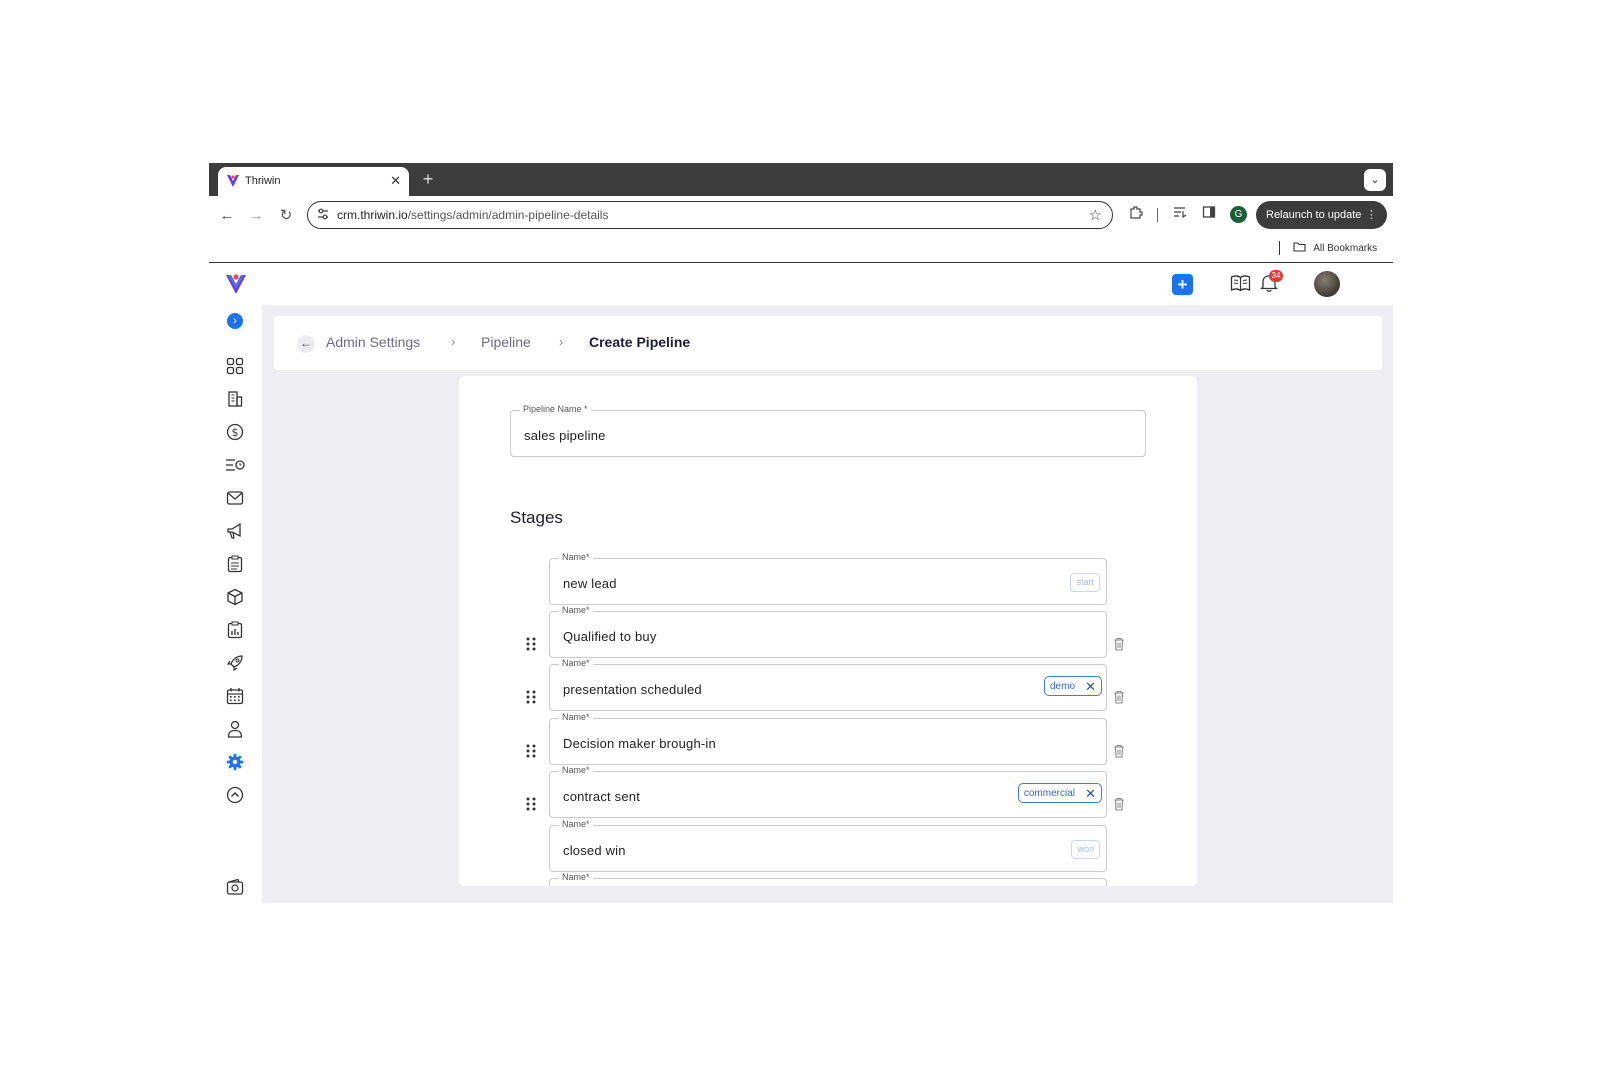 Image resolution: width=1600 pixels, height=1066 pixels. I want to click on forward-arrow-icon: →, so click(256, 216).